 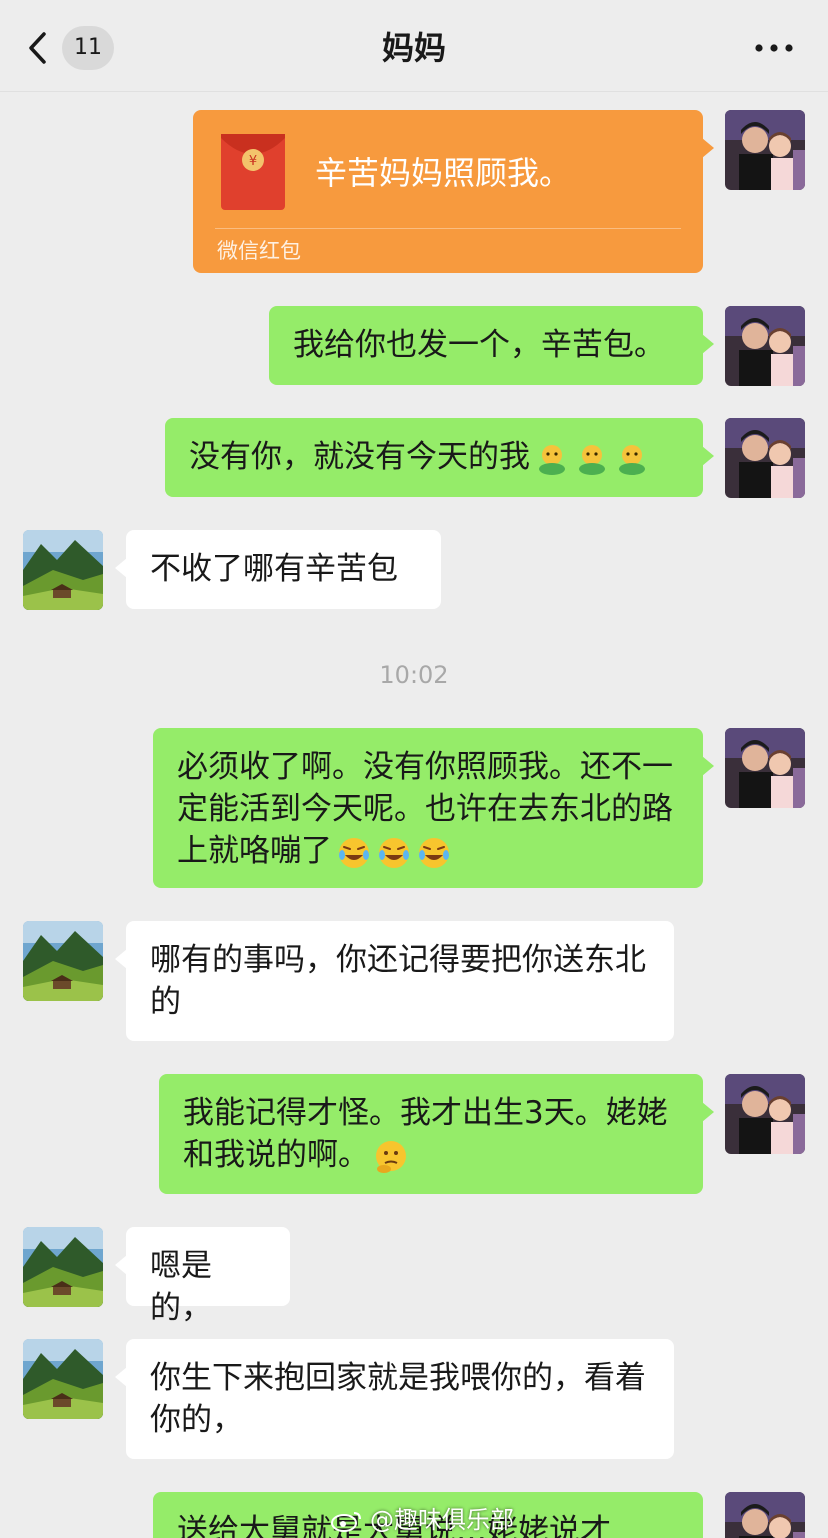 I want to click on chat-title: 妈妈, so click(x=413, y=48).